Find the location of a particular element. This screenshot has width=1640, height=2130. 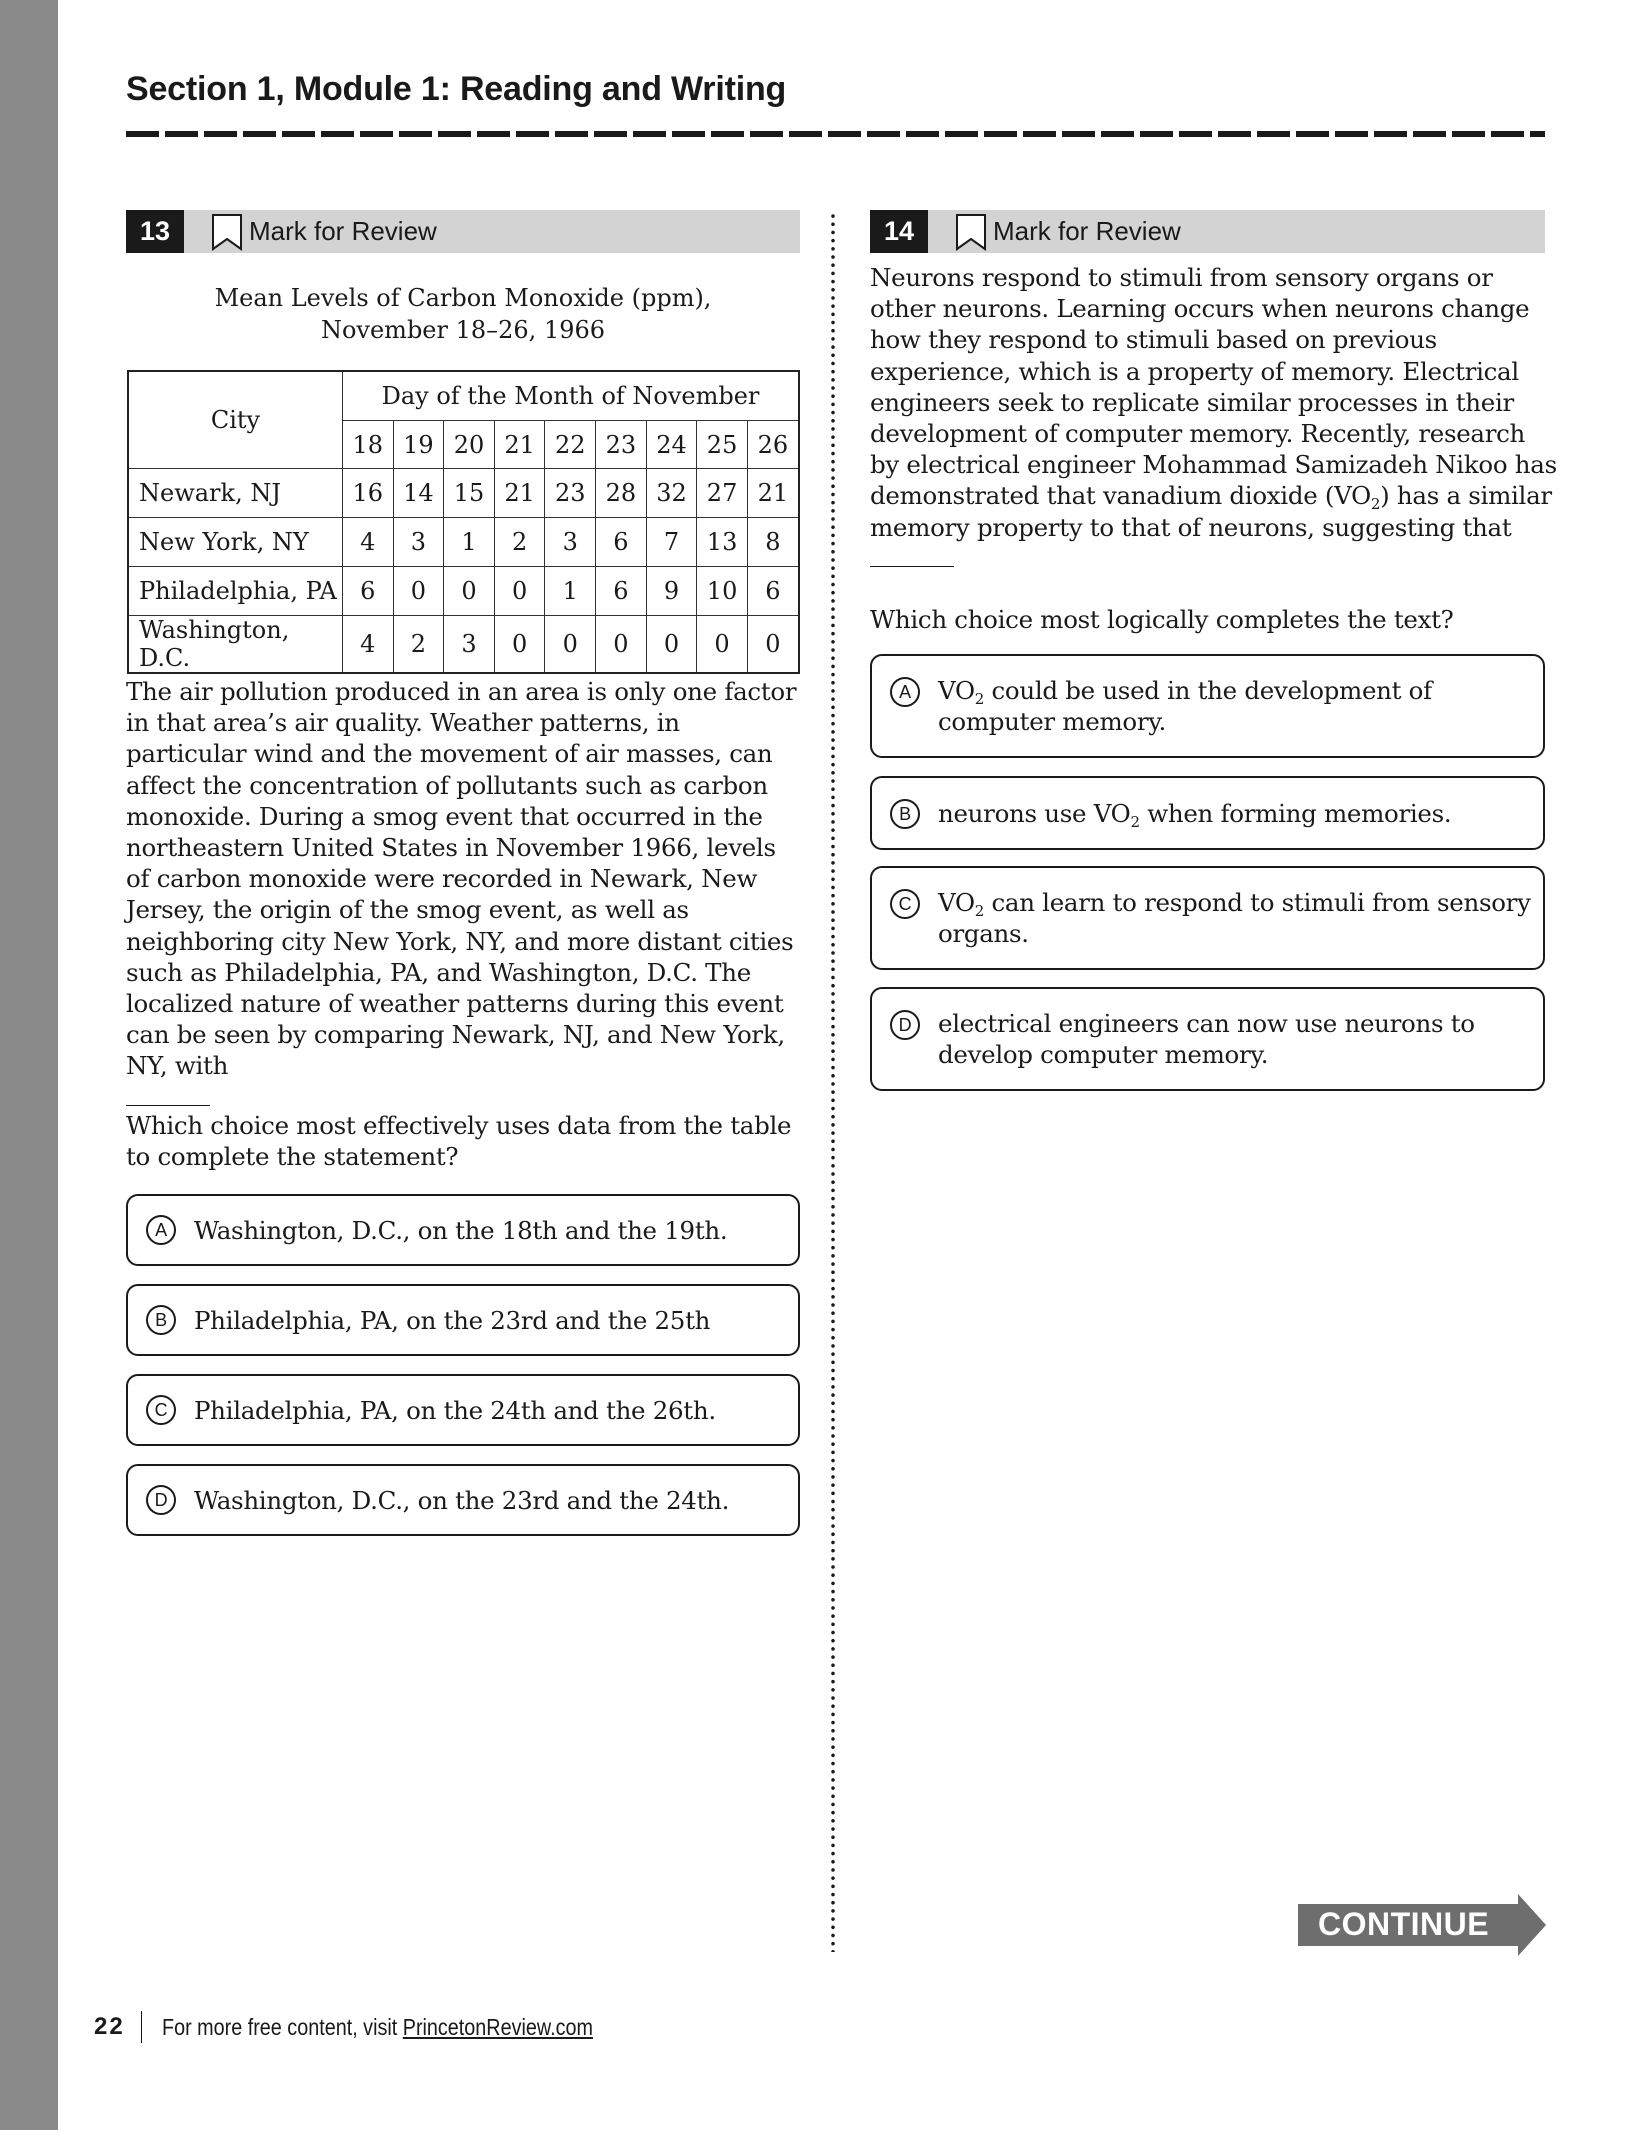

column-divider is located at coordinates (833, 1082).